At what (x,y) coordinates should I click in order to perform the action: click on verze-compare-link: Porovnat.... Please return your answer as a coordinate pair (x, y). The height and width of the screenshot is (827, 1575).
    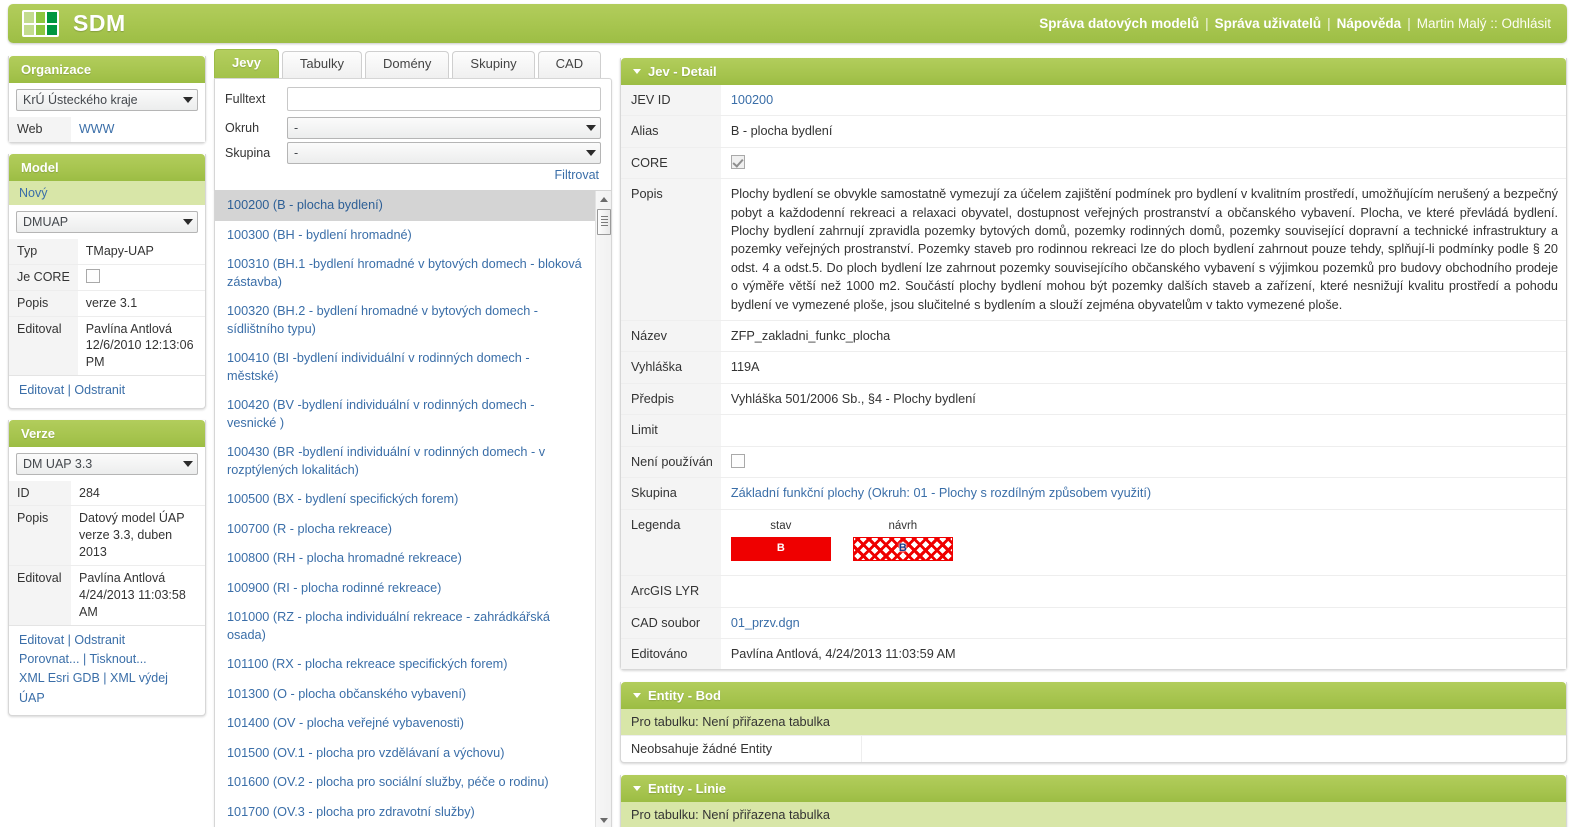
    Looking at the image, I should click on (49, 659).